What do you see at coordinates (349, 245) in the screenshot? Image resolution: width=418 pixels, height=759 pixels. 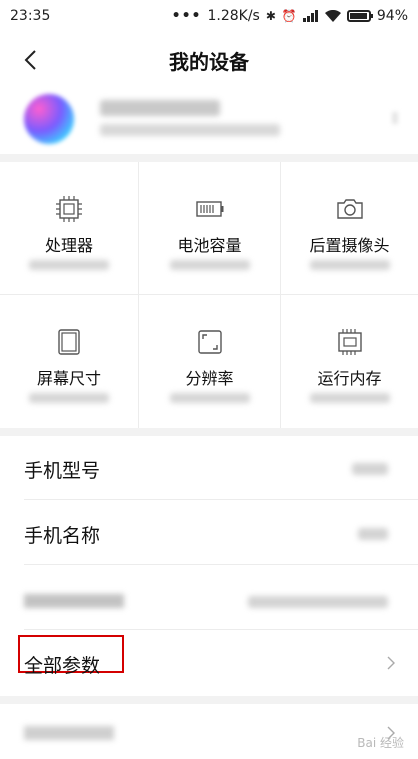 I see `spec-label: 后置摄像头` at bounding box center [349, 245].